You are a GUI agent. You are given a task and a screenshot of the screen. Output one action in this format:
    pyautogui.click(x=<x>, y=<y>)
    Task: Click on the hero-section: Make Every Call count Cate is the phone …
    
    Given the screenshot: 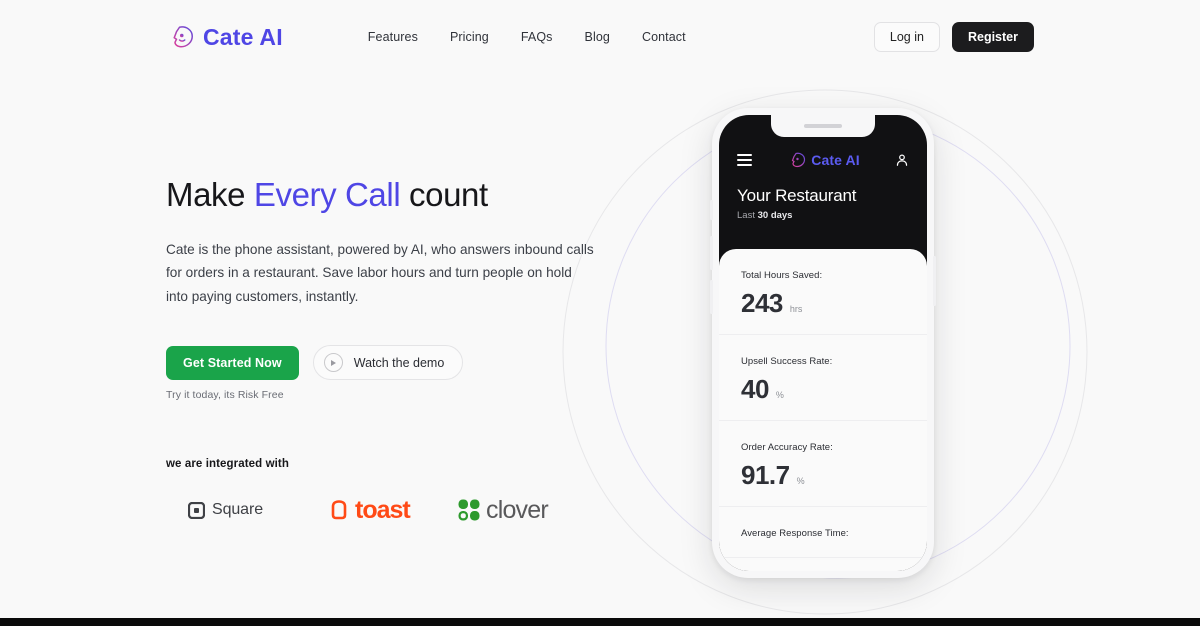 What is the action you would take?
    pyautogui.click(x=386, y=288)
    